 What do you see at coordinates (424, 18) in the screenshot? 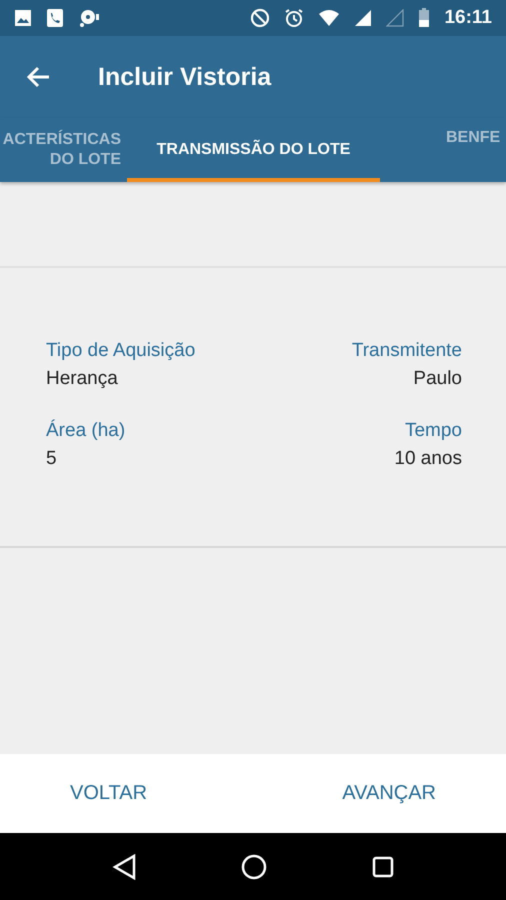
I see `battery-icon` at bounding box center [424, 18].